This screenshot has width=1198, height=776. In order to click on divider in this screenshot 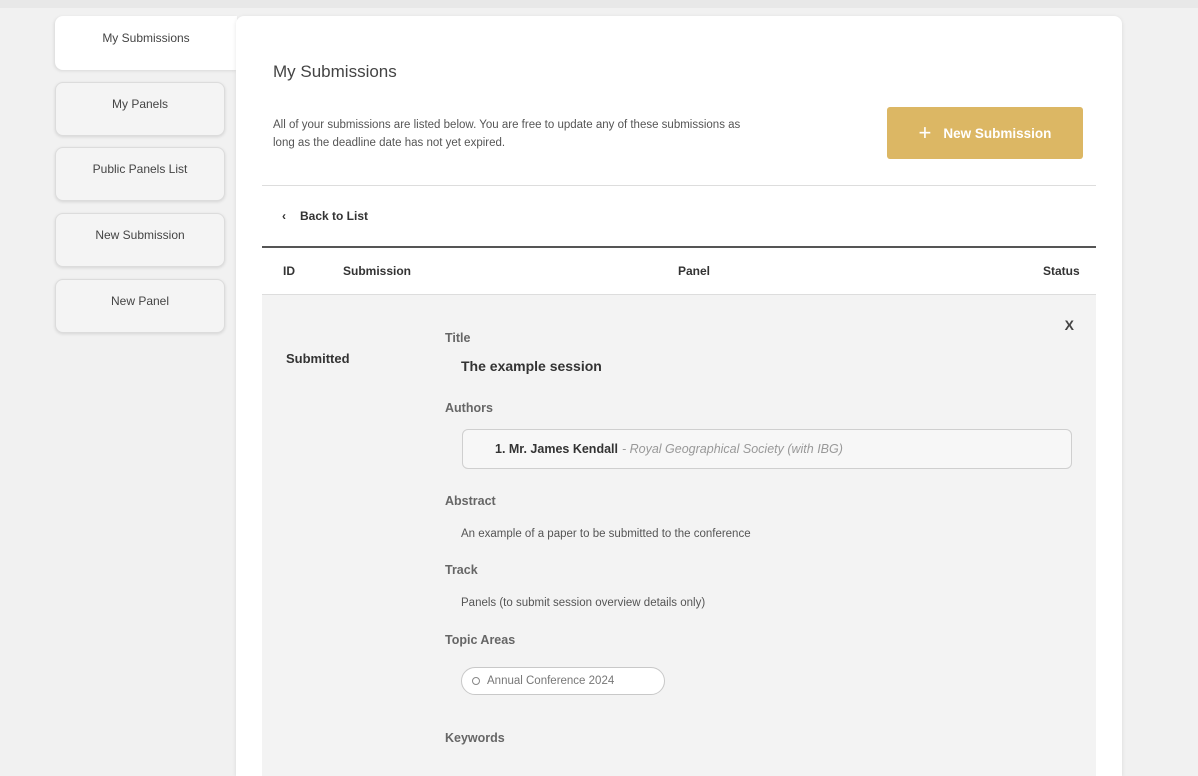, I will do `click(679, 185)`.